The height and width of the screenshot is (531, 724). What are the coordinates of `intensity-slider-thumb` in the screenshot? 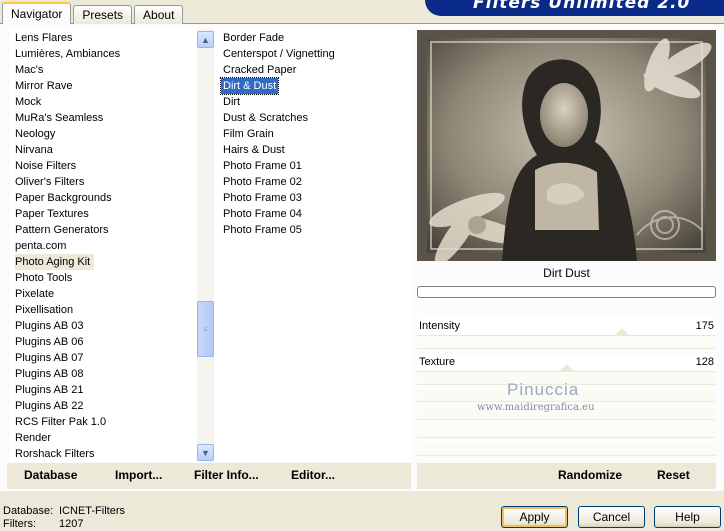 It's located at (622, 332).